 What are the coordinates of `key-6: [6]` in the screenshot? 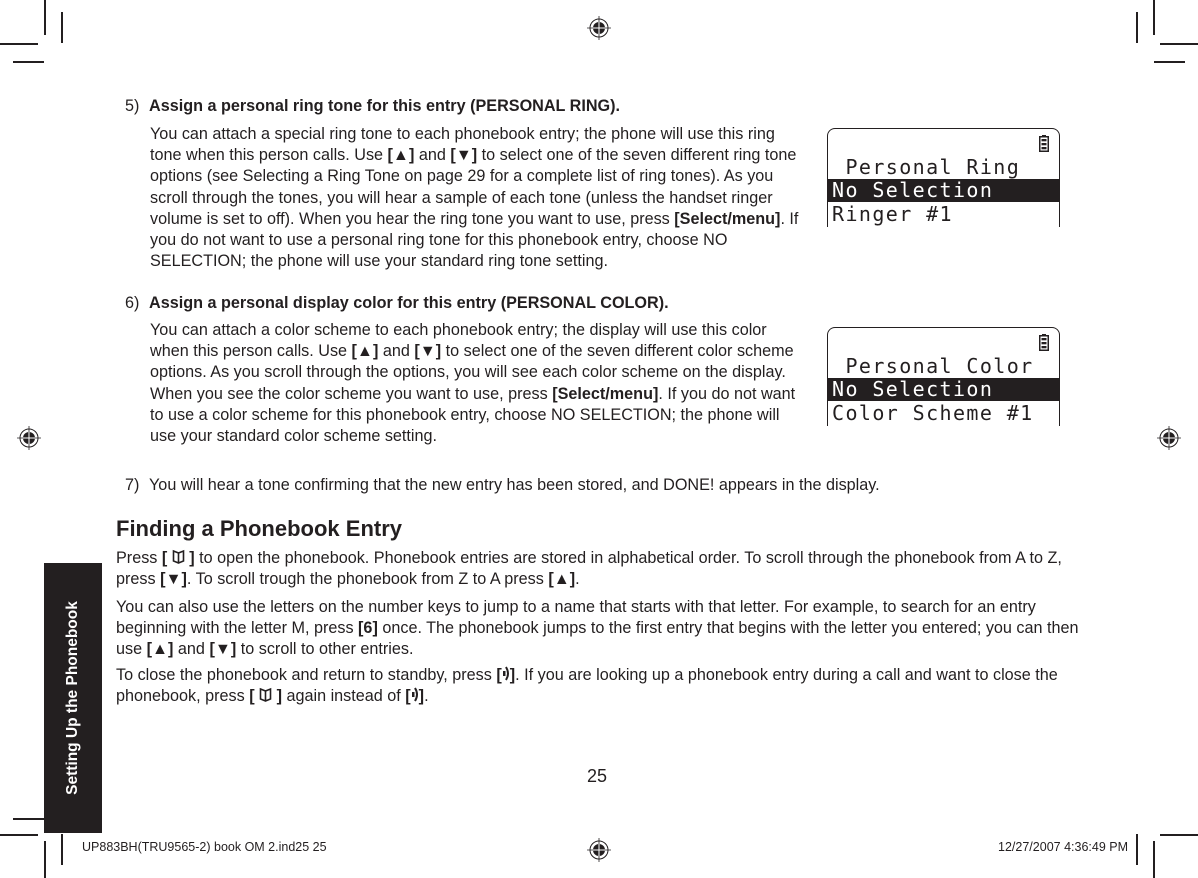 It's located at (368, 628).